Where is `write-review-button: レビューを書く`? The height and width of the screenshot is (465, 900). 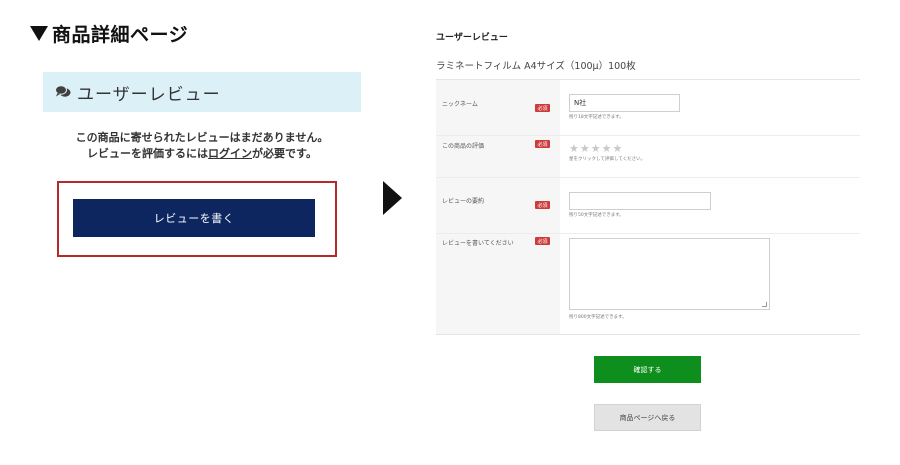 write-review-button: レビューを書く is located at coordinates (194, 218).